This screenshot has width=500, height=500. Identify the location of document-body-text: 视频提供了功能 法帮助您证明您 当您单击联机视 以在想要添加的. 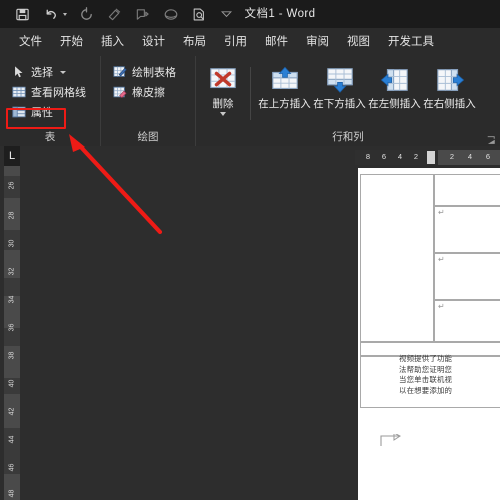
(449, 375).